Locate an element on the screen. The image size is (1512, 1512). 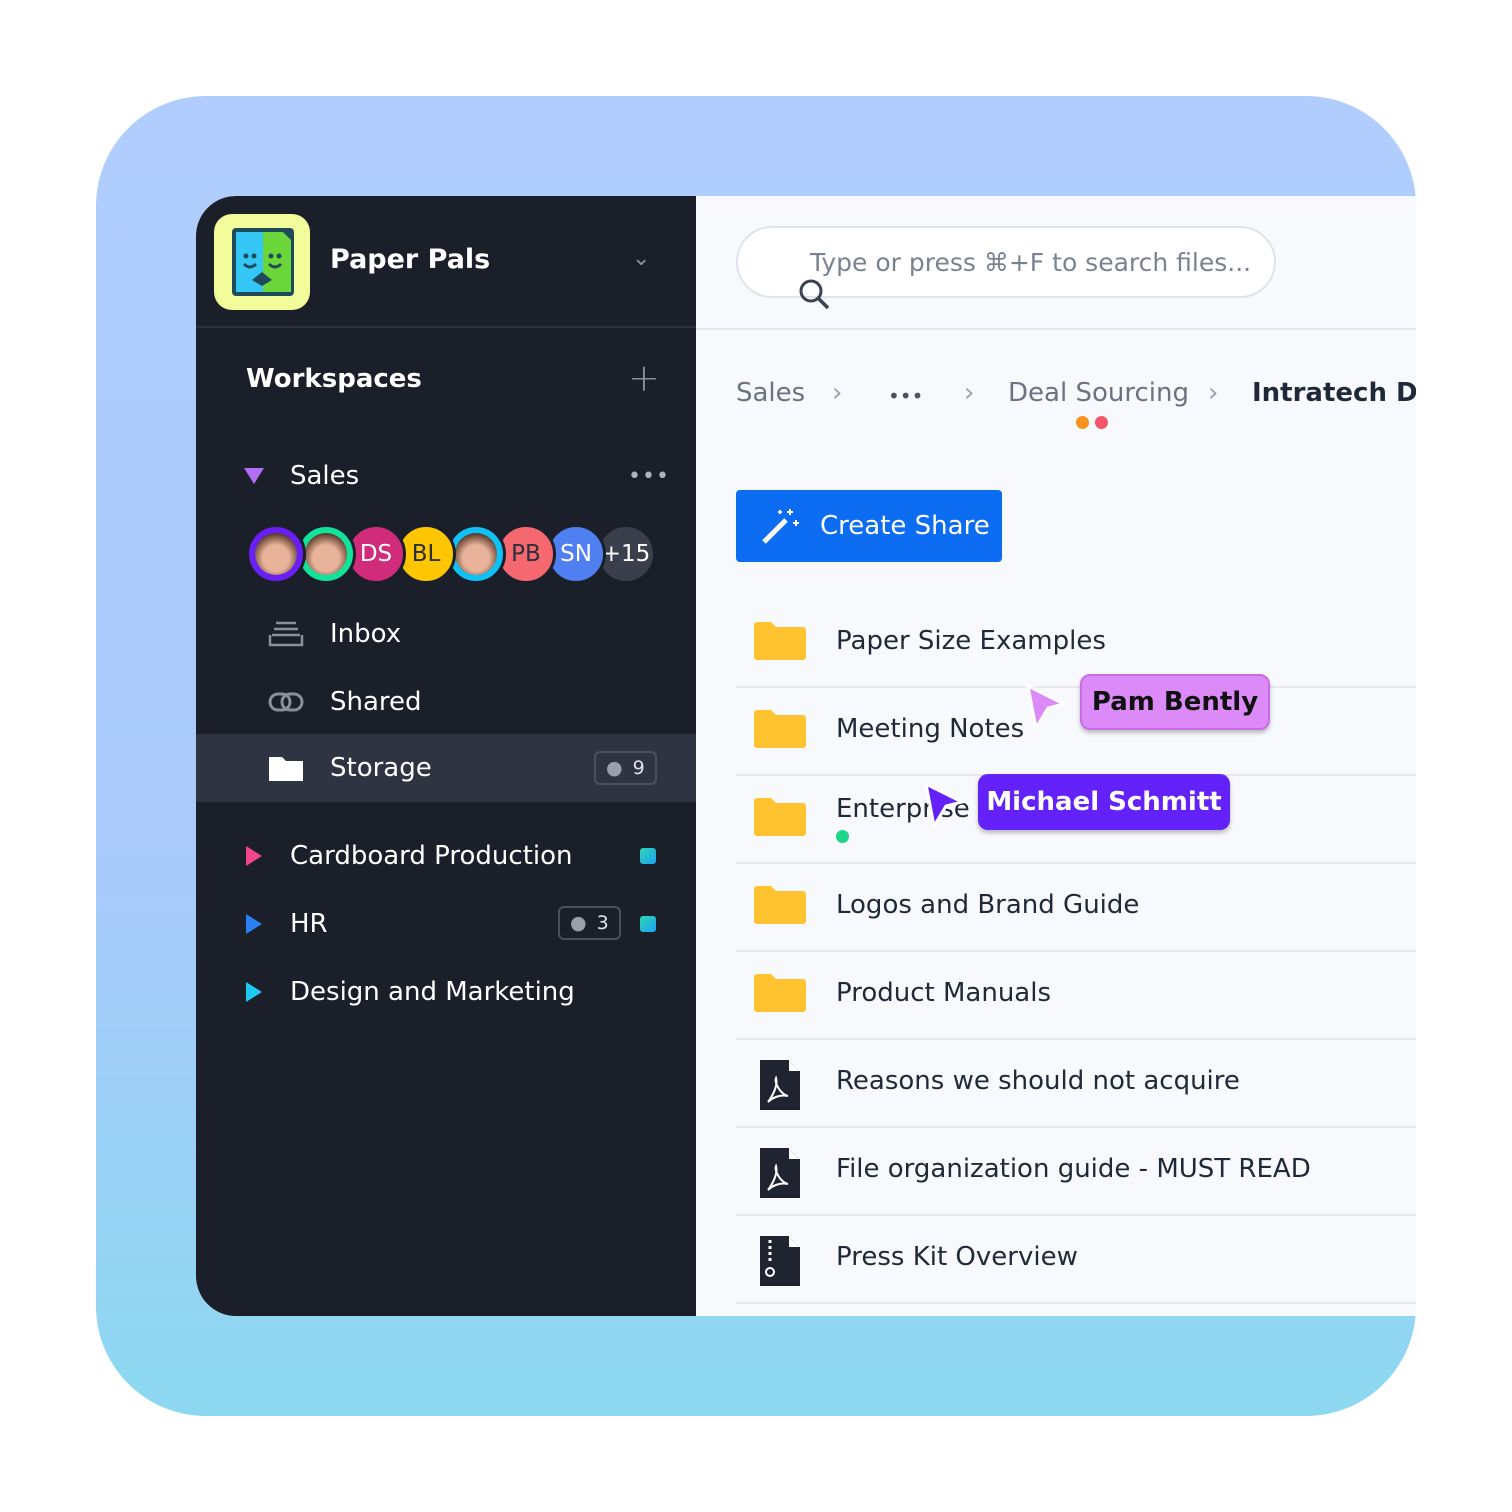
inbox-icon is located at coordinates (286, 634).